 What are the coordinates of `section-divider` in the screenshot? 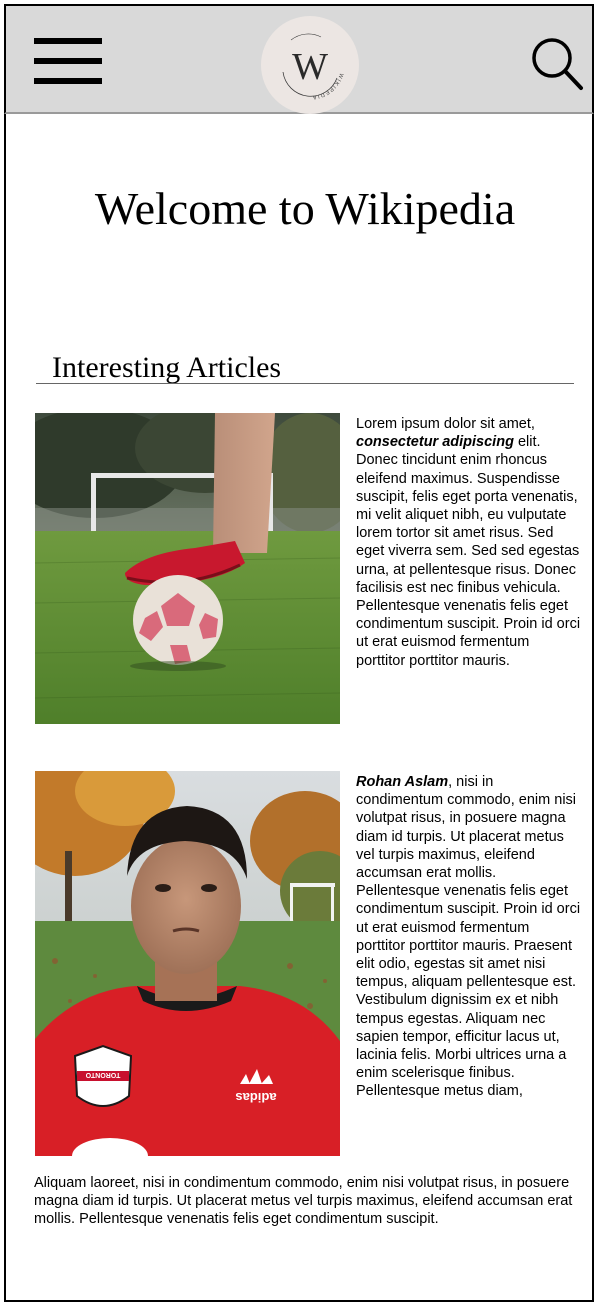 It's located at (305, 383).